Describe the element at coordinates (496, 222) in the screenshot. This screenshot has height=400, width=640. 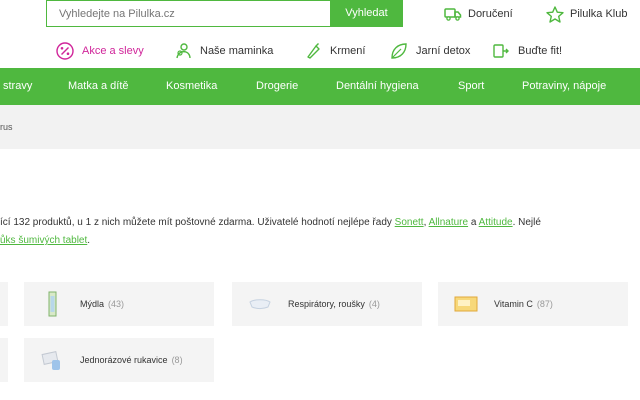
I see `brand-link-attitude: Attitude` at that location.